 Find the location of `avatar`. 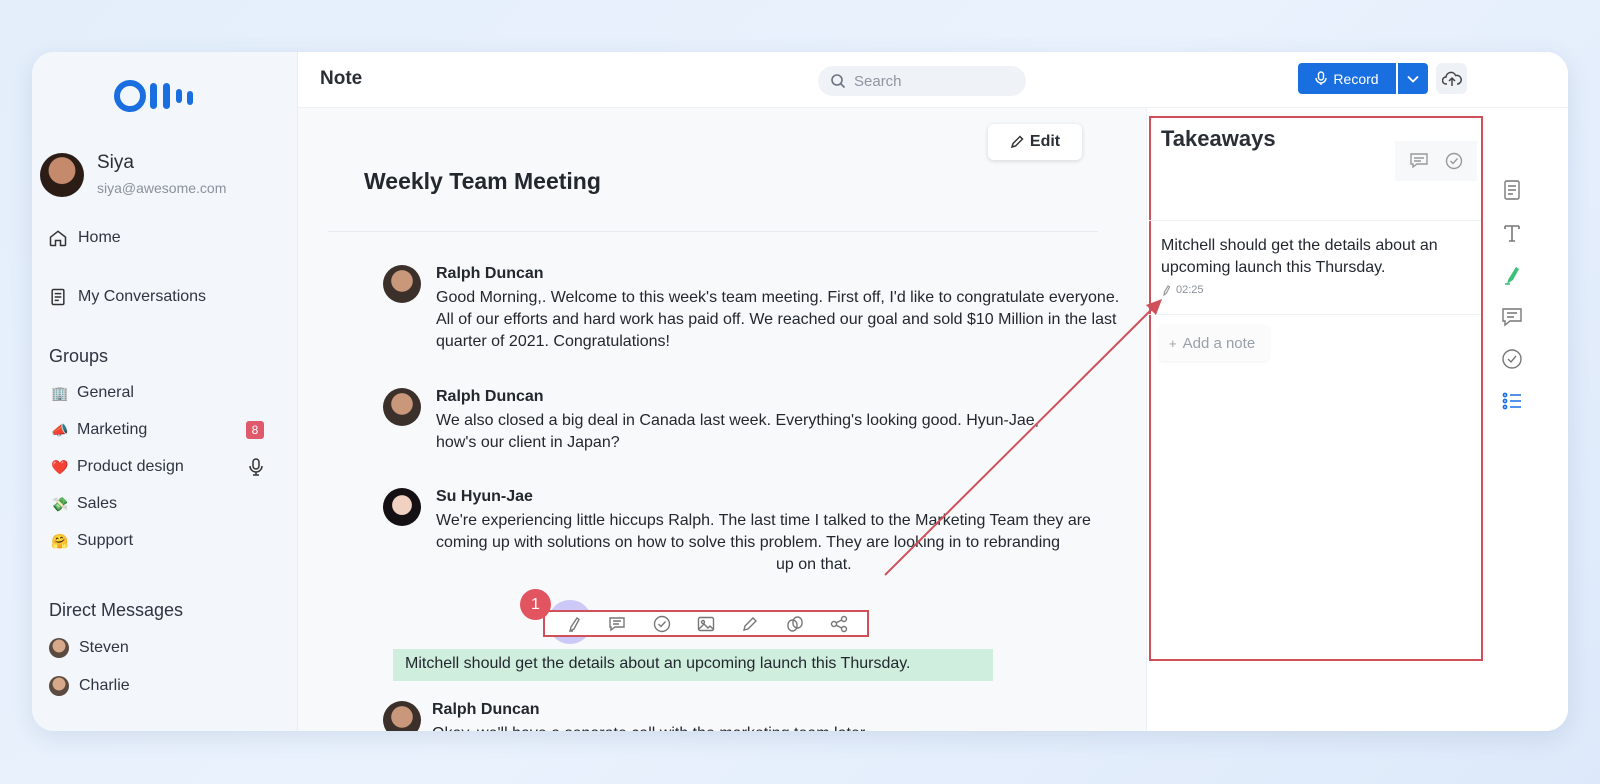

avatar is located at coordinates (59, 686).